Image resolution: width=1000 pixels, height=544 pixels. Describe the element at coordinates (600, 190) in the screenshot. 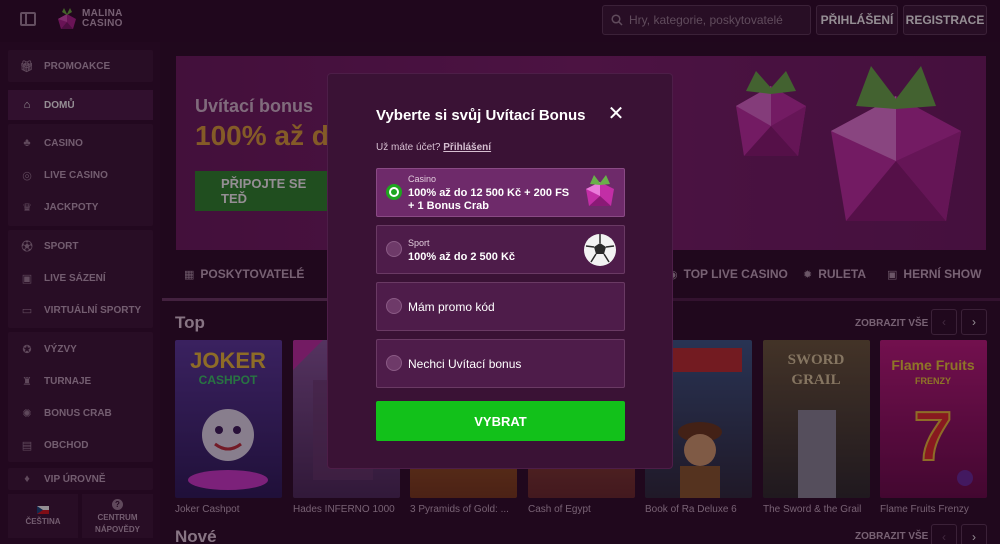

I see `raspberry-icon` at that location.